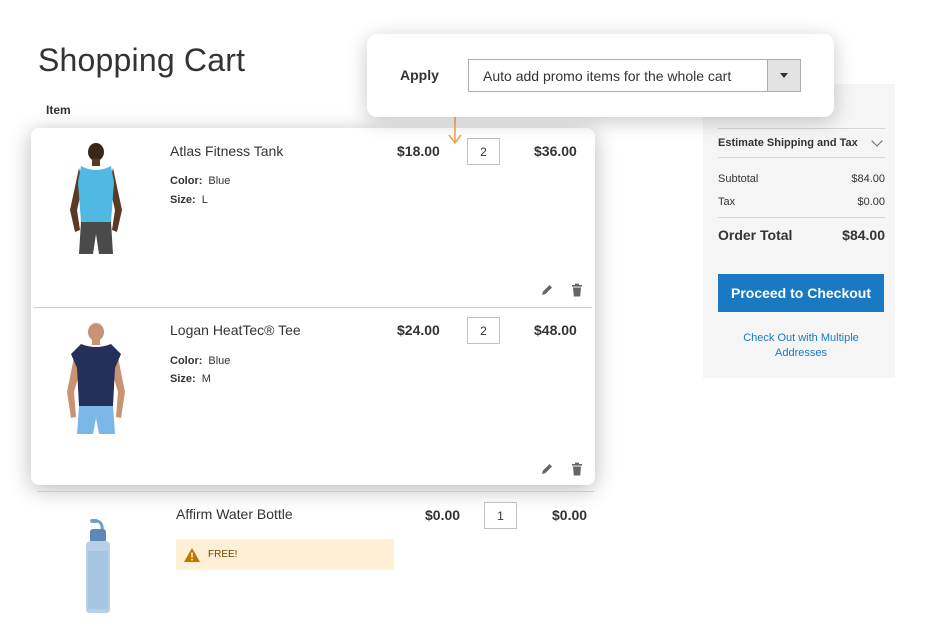  Describe the element at coordinates (801, 179) in the screenshot. I see `subtotal-row: Subtotal $84.00` at that location.